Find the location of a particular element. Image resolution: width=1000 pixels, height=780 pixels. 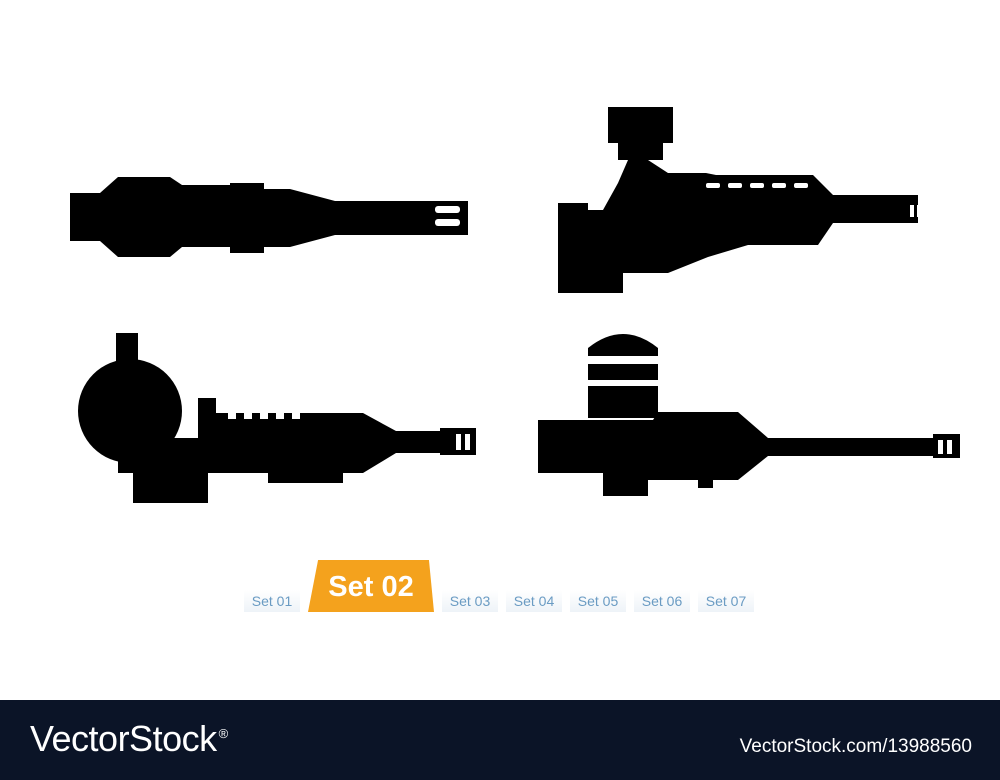

tab-set-02: Set 02 is located at coordinates (371, 586).